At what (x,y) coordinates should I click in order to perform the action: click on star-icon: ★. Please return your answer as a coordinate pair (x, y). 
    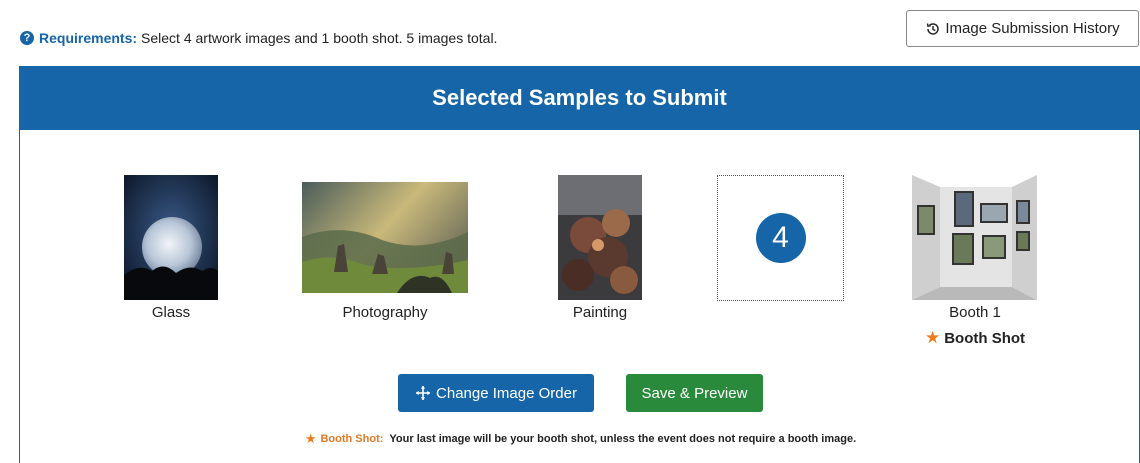
    Looking at the image, I should click on (932, 337).